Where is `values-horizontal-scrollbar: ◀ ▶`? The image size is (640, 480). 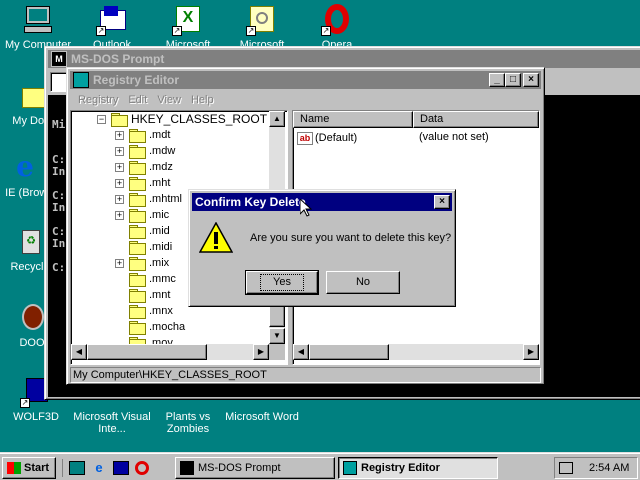
values-horizontal-scrollbar: ◀ ▶ is located at coordinates (416, 352).